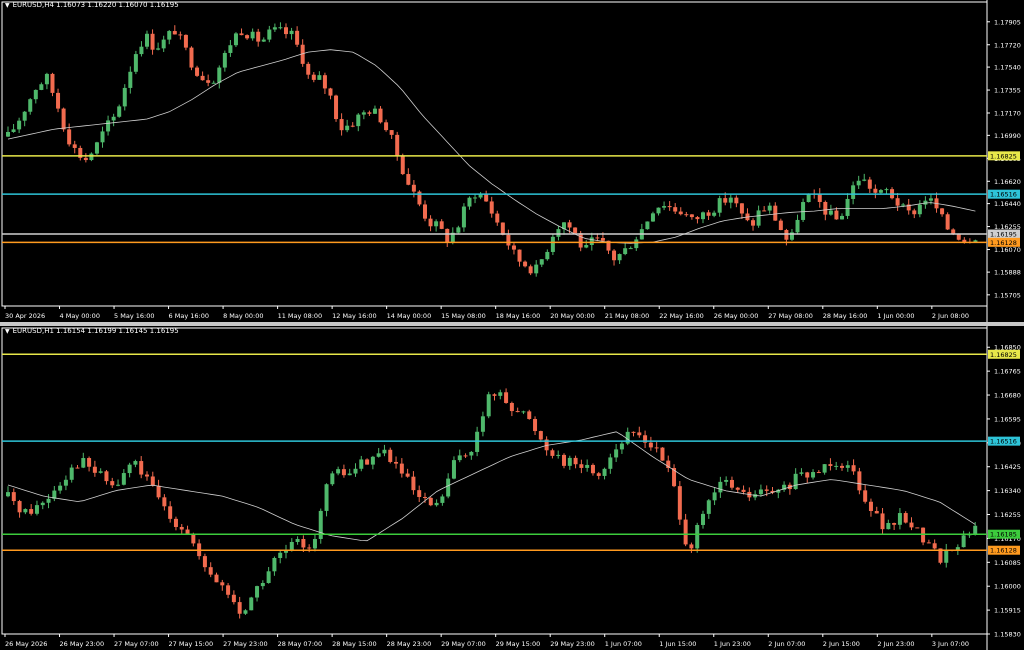 The width and height of the screenshot is (1024, 650). I want to click on y-tick-label: 1.16000, so click(1007, 587).